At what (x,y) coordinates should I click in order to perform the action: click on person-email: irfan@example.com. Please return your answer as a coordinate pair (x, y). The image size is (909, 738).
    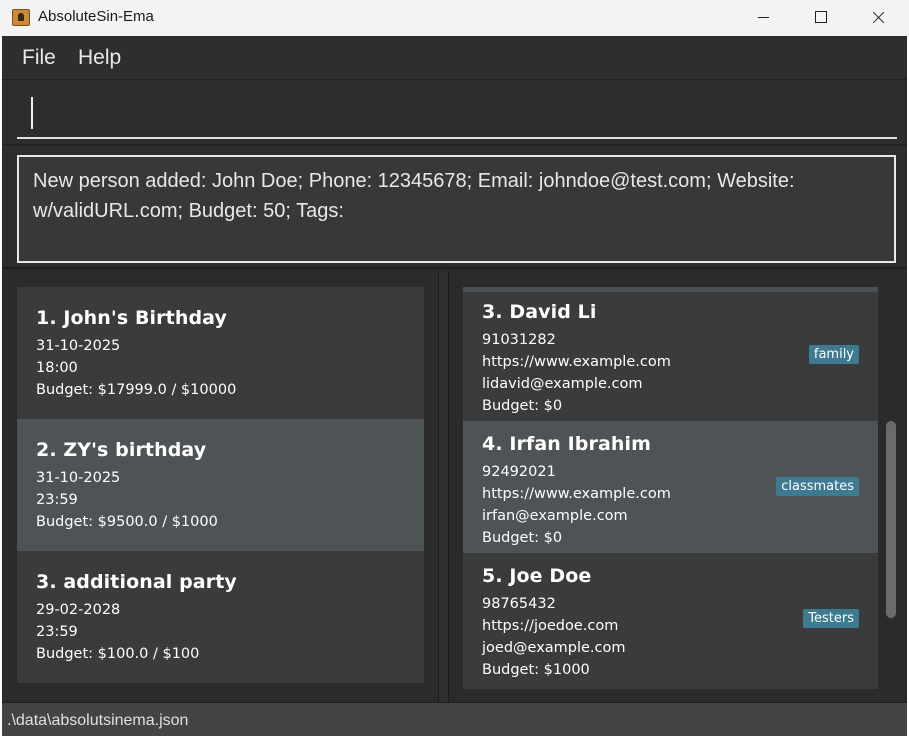
    Looking at the image, I should click on (555, 516).